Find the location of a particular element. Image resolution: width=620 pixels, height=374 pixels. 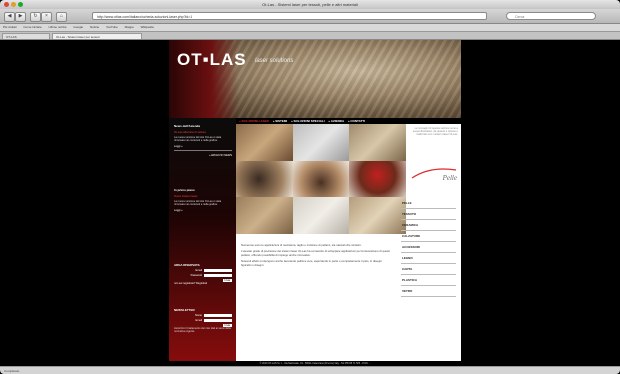

newsletter-name-label: Nome is located at coordinates (198, 315).